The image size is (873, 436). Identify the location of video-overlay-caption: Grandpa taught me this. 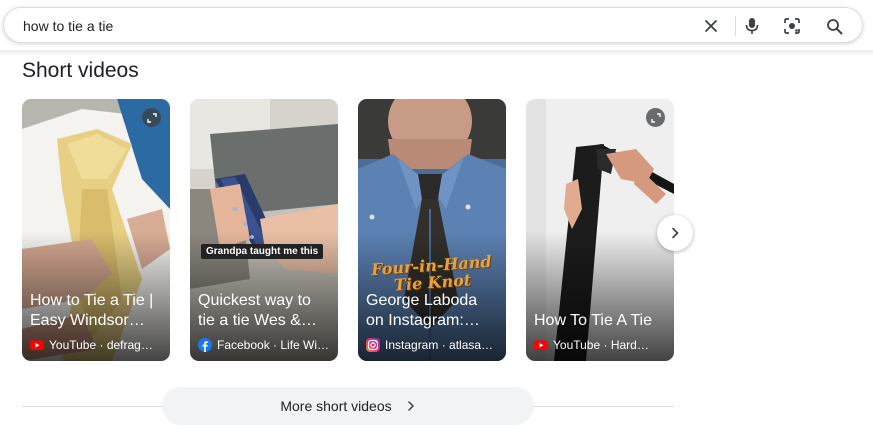
(262, 251).